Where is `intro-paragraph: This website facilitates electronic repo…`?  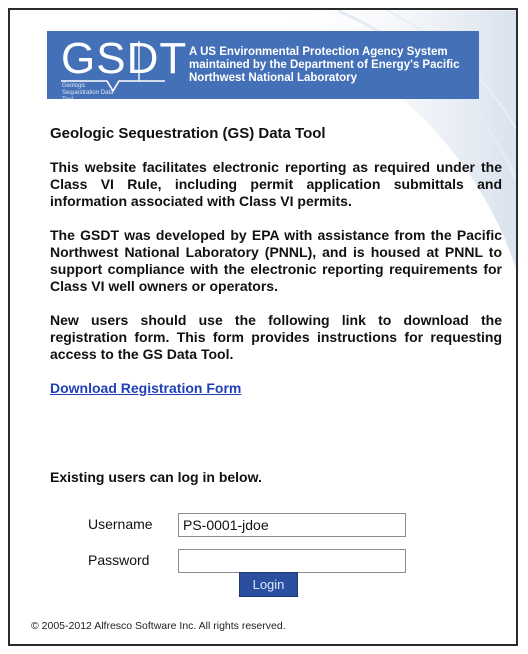
intro-paragraph: This website facilitates electronic repo… is located at coordinates (276, 184).